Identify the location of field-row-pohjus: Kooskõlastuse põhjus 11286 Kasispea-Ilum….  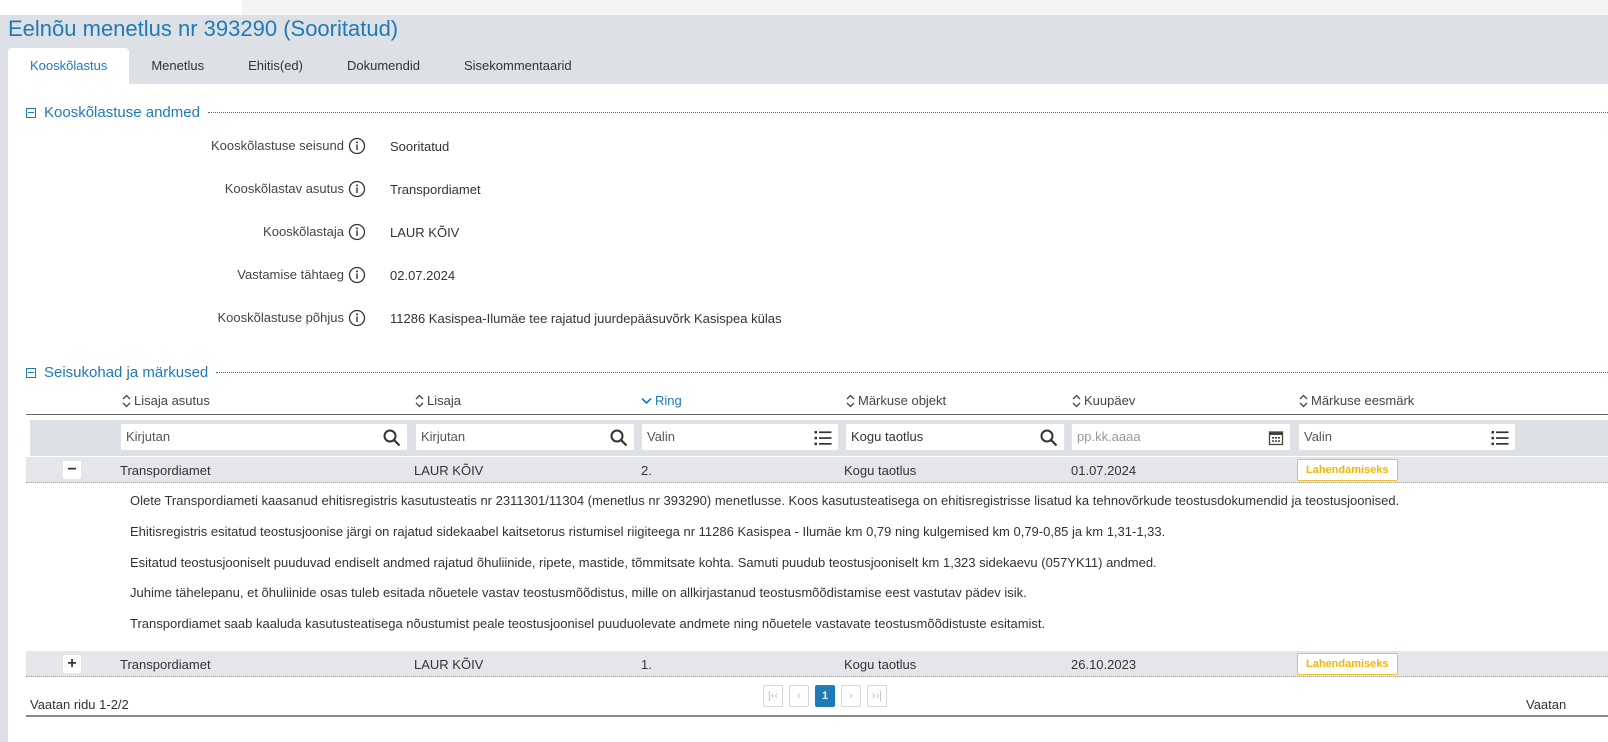
(508, 318).